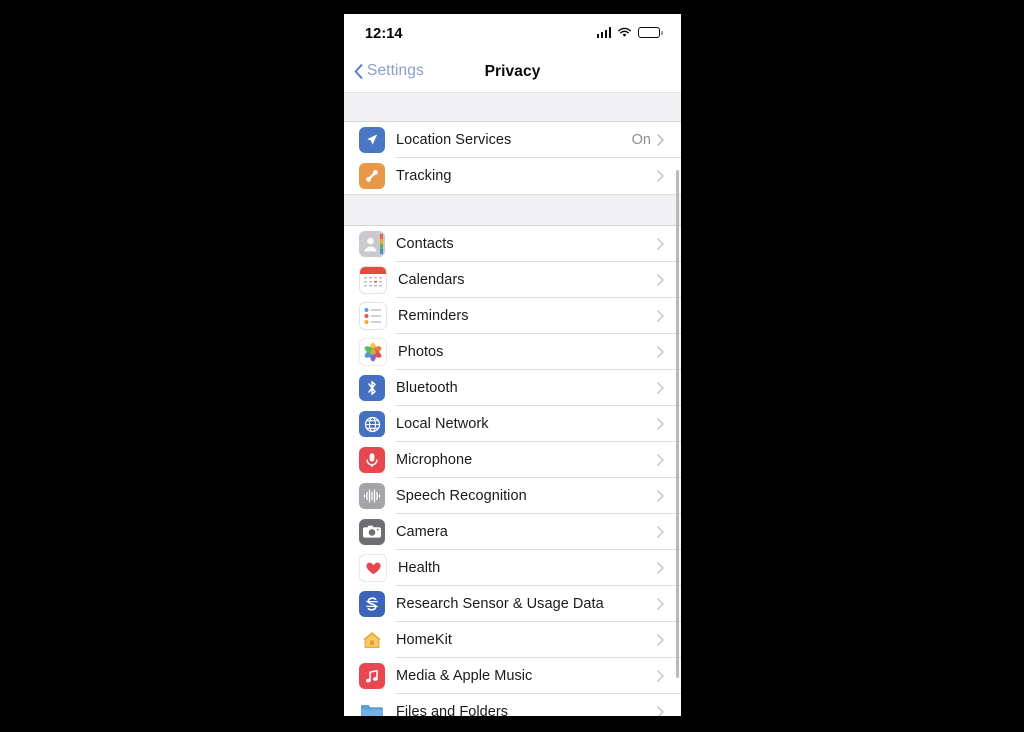  I want to click on navigation-bar: Settings Privacy, so click(512, 73).